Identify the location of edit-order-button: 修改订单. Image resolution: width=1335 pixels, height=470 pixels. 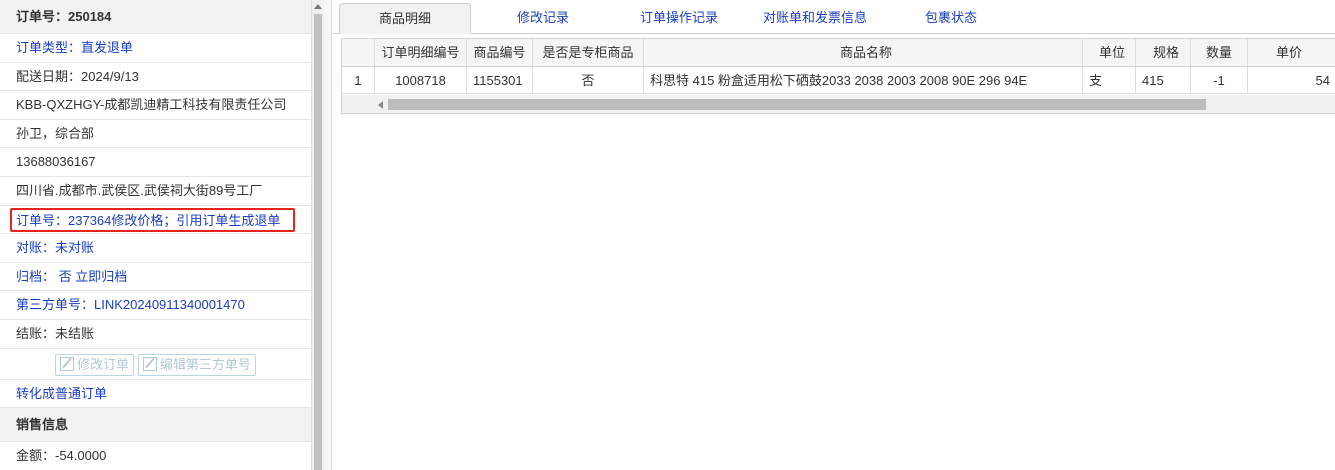
(95, 365).